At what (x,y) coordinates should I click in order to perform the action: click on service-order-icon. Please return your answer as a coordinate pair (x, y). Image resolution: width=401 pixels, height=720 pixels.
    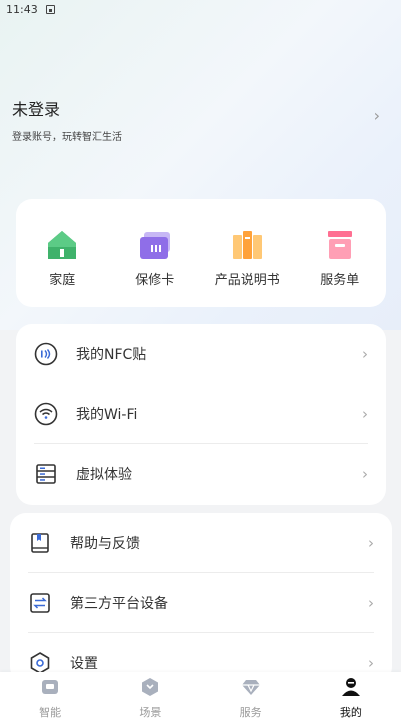
    Looking at the image, I should click on (340, 245).